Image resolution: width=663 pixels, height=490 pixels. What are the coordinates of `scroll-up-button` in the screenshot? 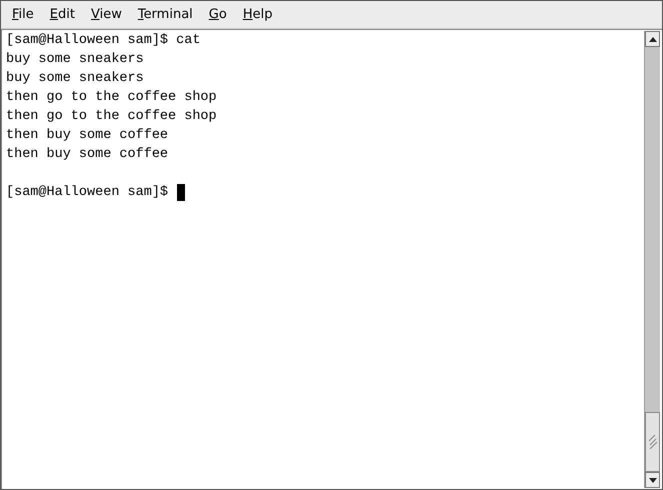 It's located at (652, 39).